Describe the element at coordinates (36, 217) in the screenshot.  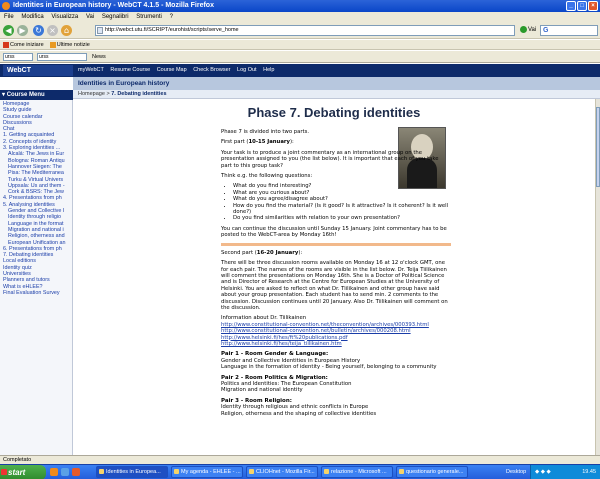
I see `course-menu-item: Identity through religio` at that location.